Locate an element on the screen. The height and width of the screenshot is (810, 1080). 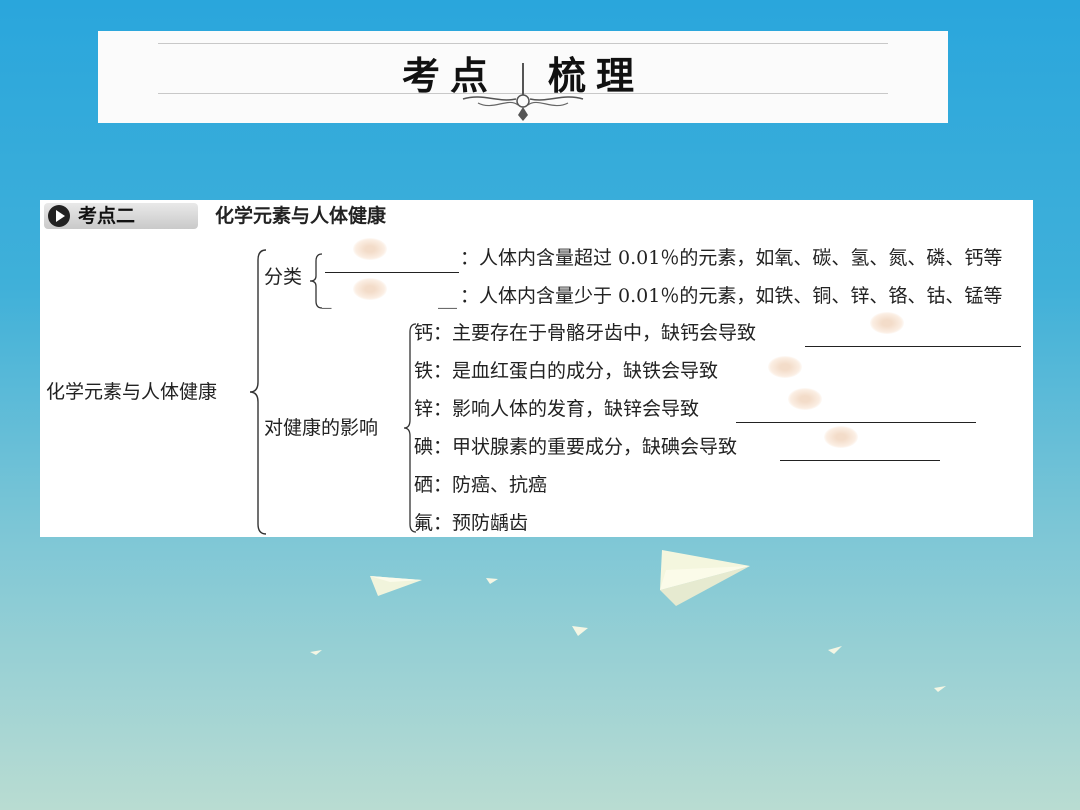
blank-trace-suffix: __ is located at coordinates (447, 298).